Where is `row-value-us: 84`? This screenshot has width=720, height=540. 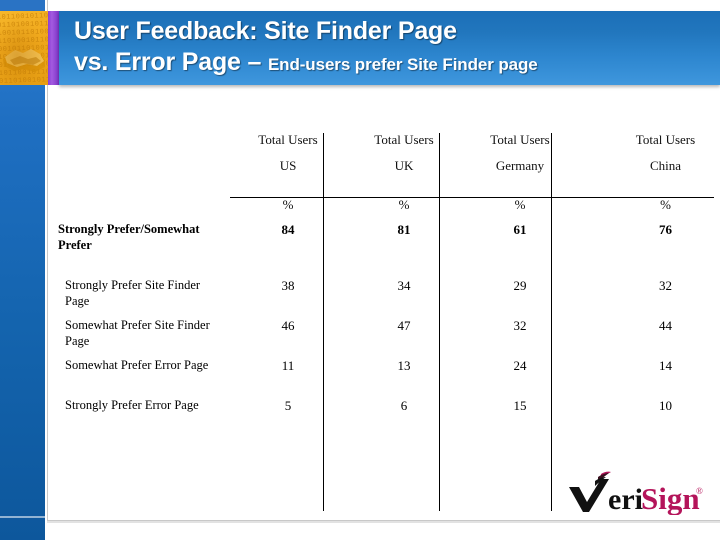 row-value-us: 84 is located at coordinates (288, 229).